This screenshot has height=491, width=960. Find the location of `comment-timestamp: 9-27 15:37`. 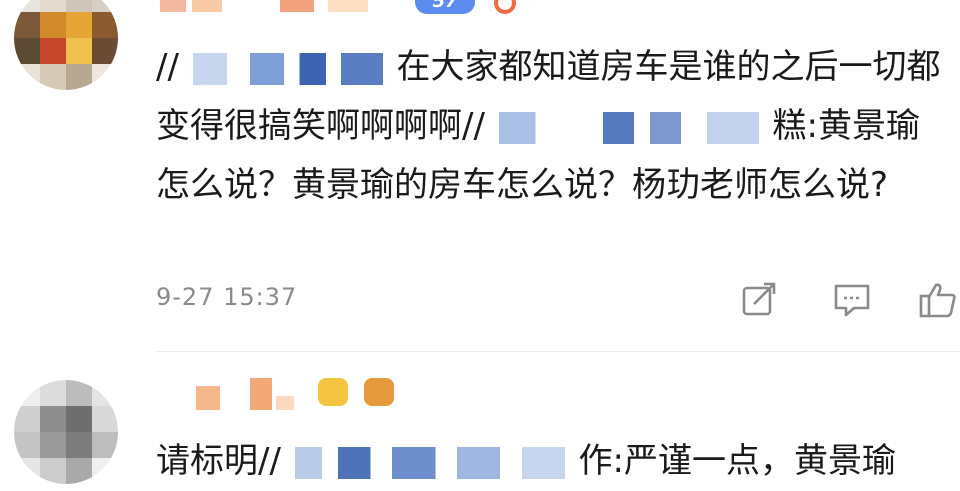

comment-timestamp: 9-27 15:37 is located at coordinates (227, 297).